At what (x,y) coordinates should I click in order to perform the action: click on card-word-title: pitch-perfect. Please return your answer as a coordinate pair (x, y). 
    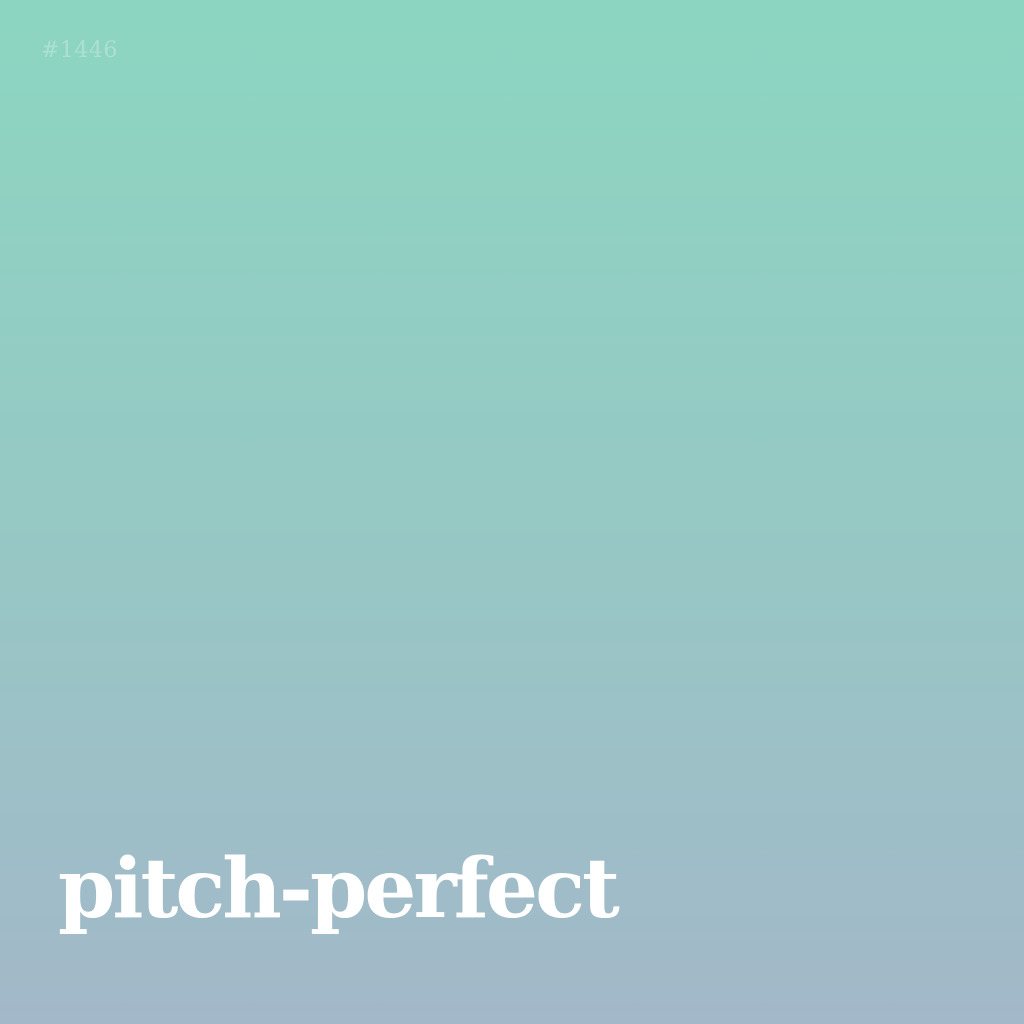
    Looking at the image, I should click on (339, 889).